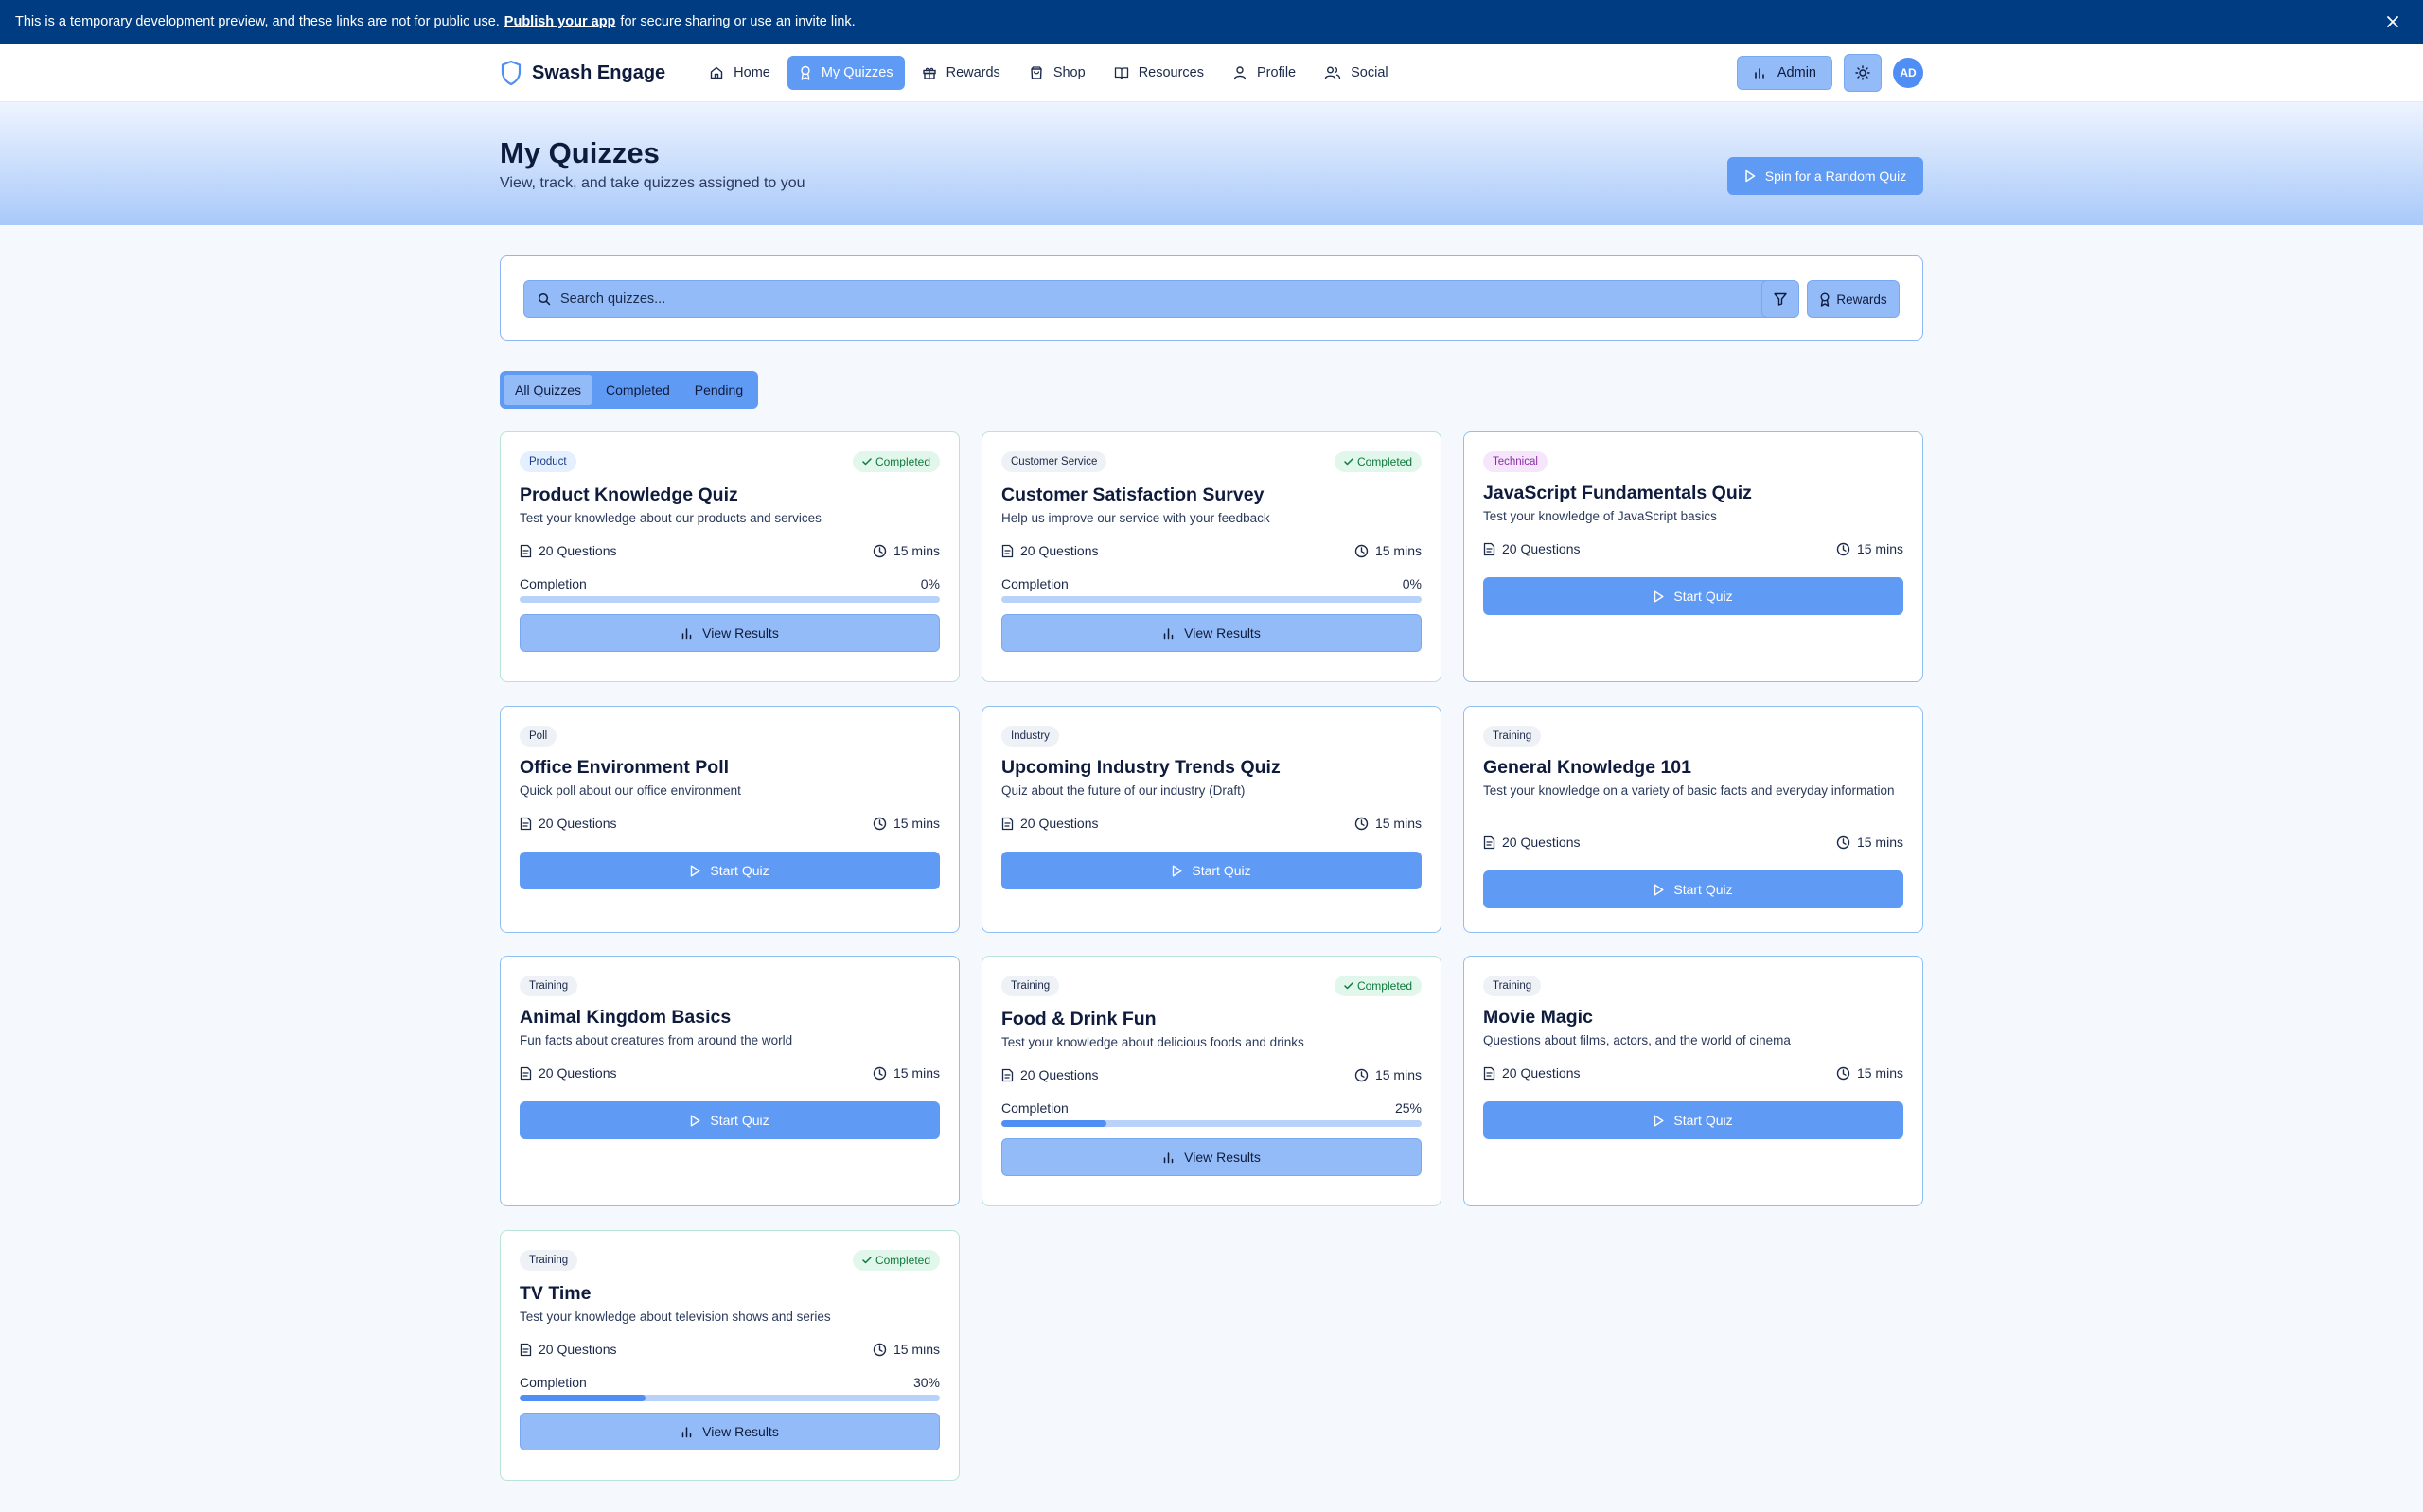 The image size is (2423, 1512). Describe the element at coordinates (1908, 73) in the screenshot. I see `avatar: AD` at that location.